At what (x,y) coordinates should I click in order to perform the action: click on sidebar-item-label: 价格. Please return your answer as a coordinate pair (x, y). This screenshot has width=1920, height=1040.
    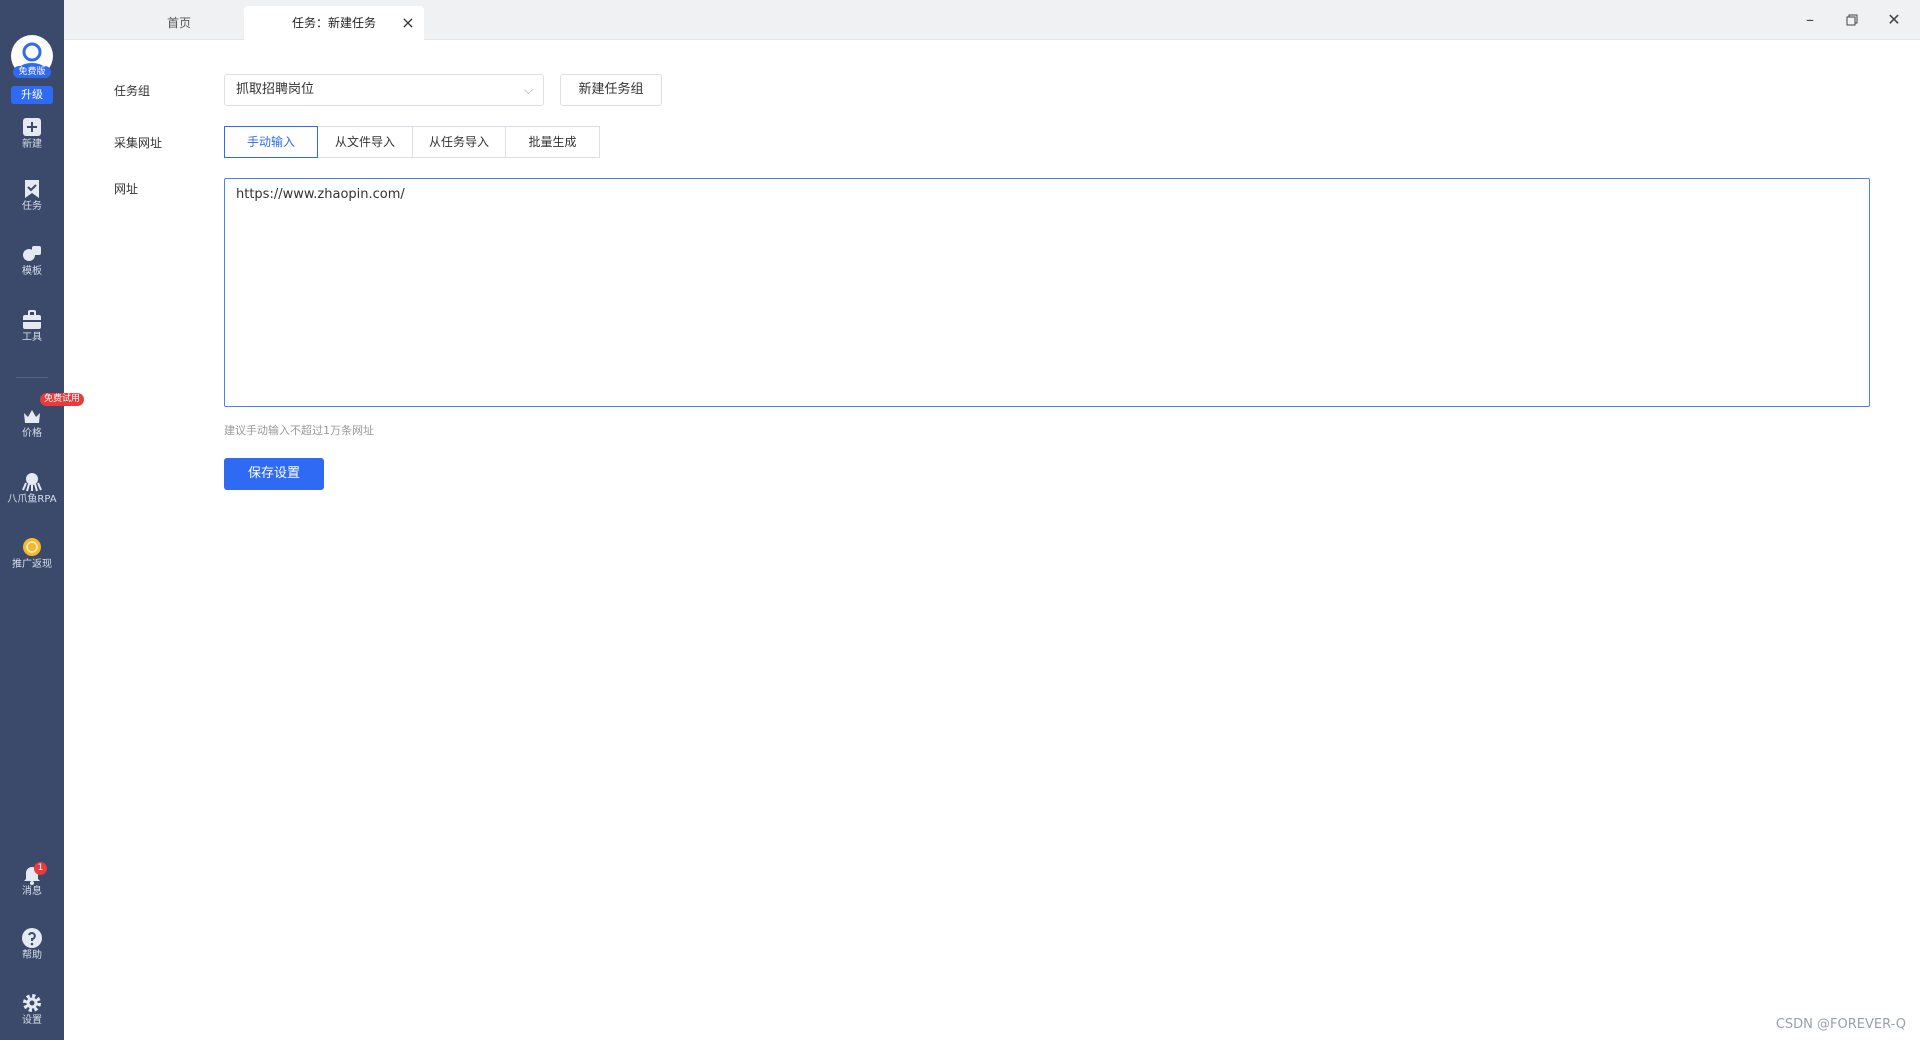
    Looking at the image, I should click on (32, 433).